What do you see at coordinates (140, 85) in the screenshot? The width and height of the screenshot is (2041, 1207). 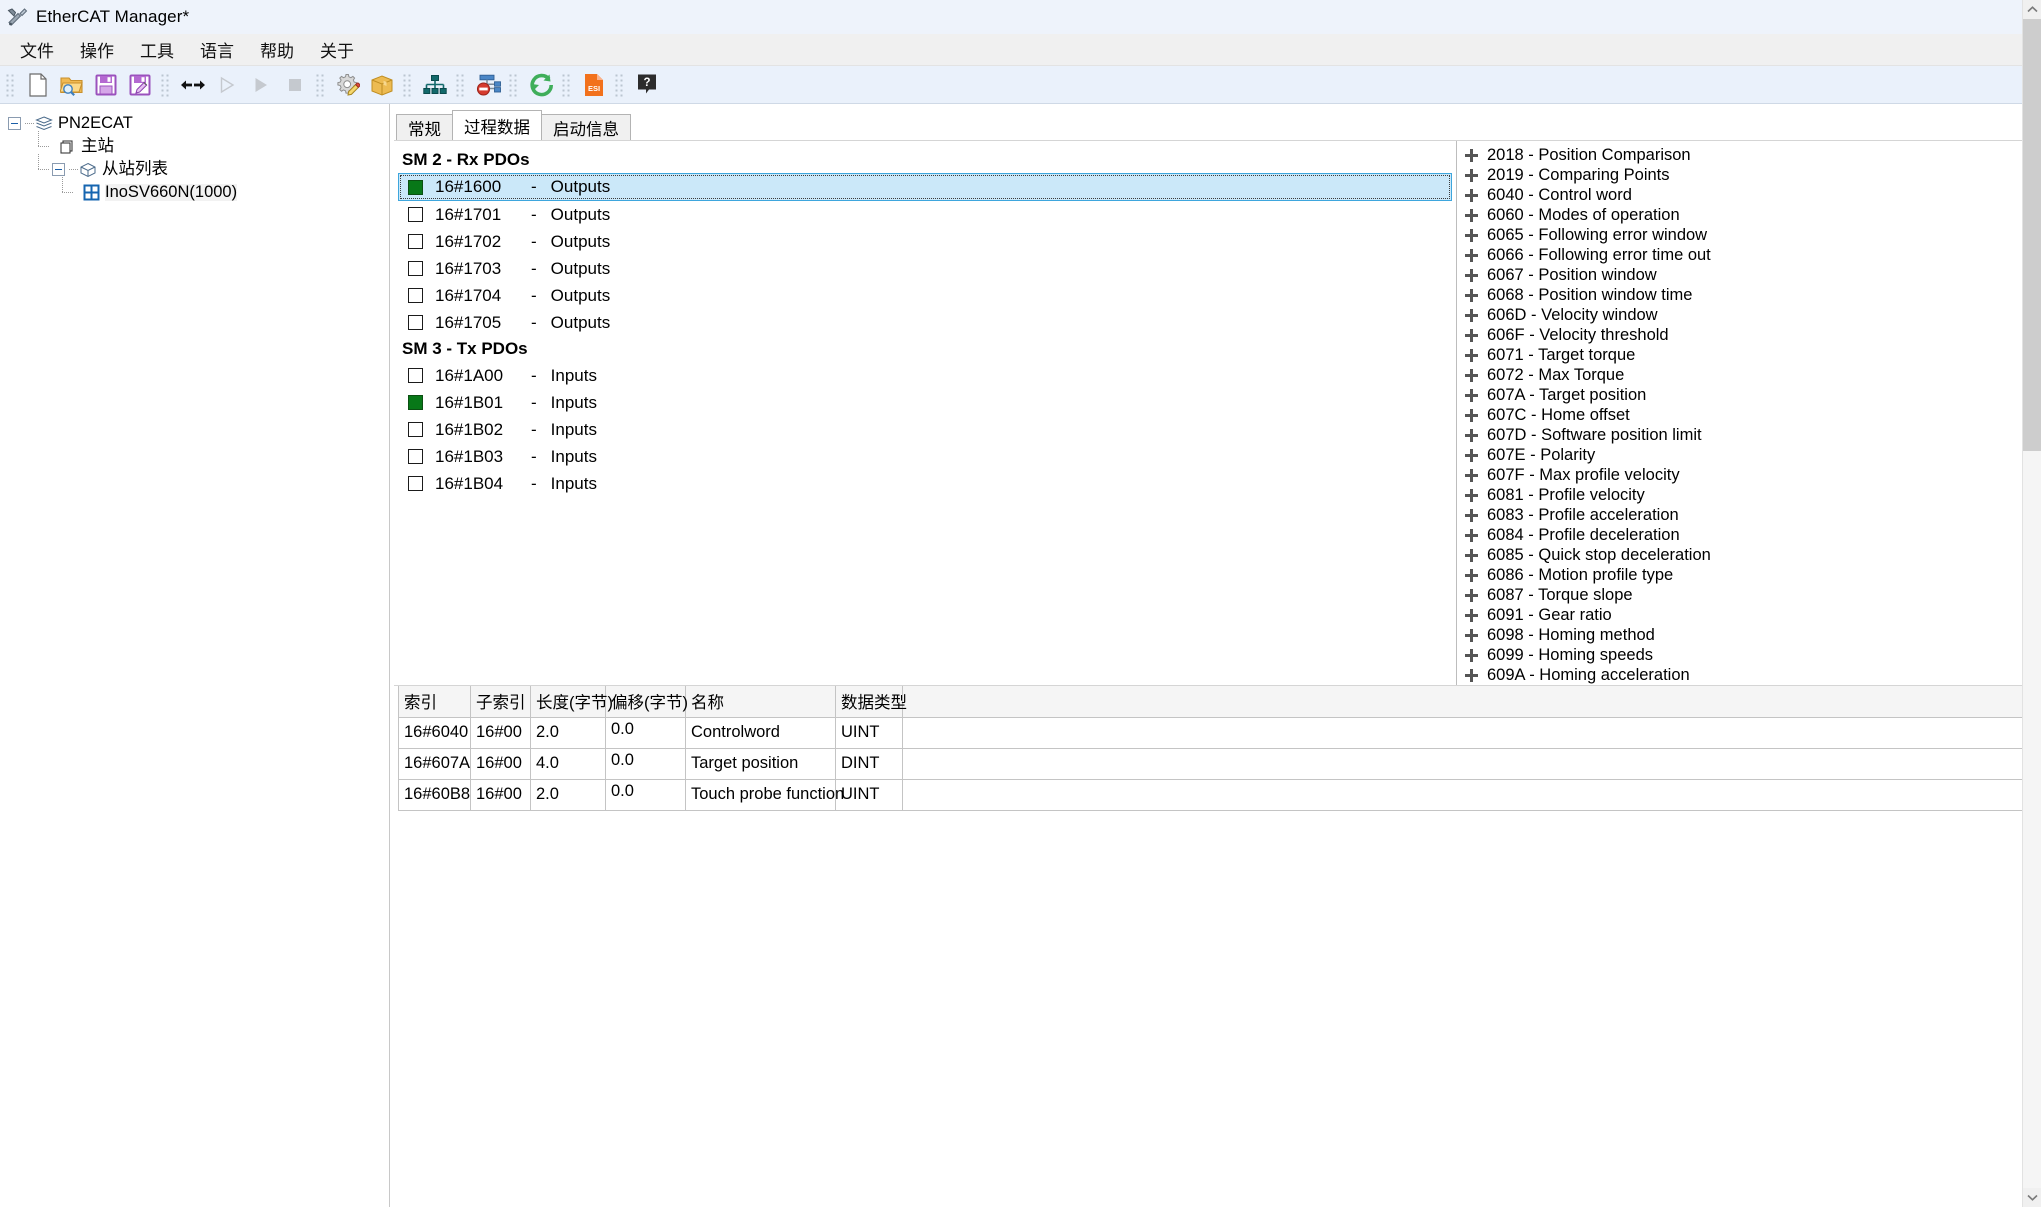 I see `save-as-button` at bounding box center [140, 85].